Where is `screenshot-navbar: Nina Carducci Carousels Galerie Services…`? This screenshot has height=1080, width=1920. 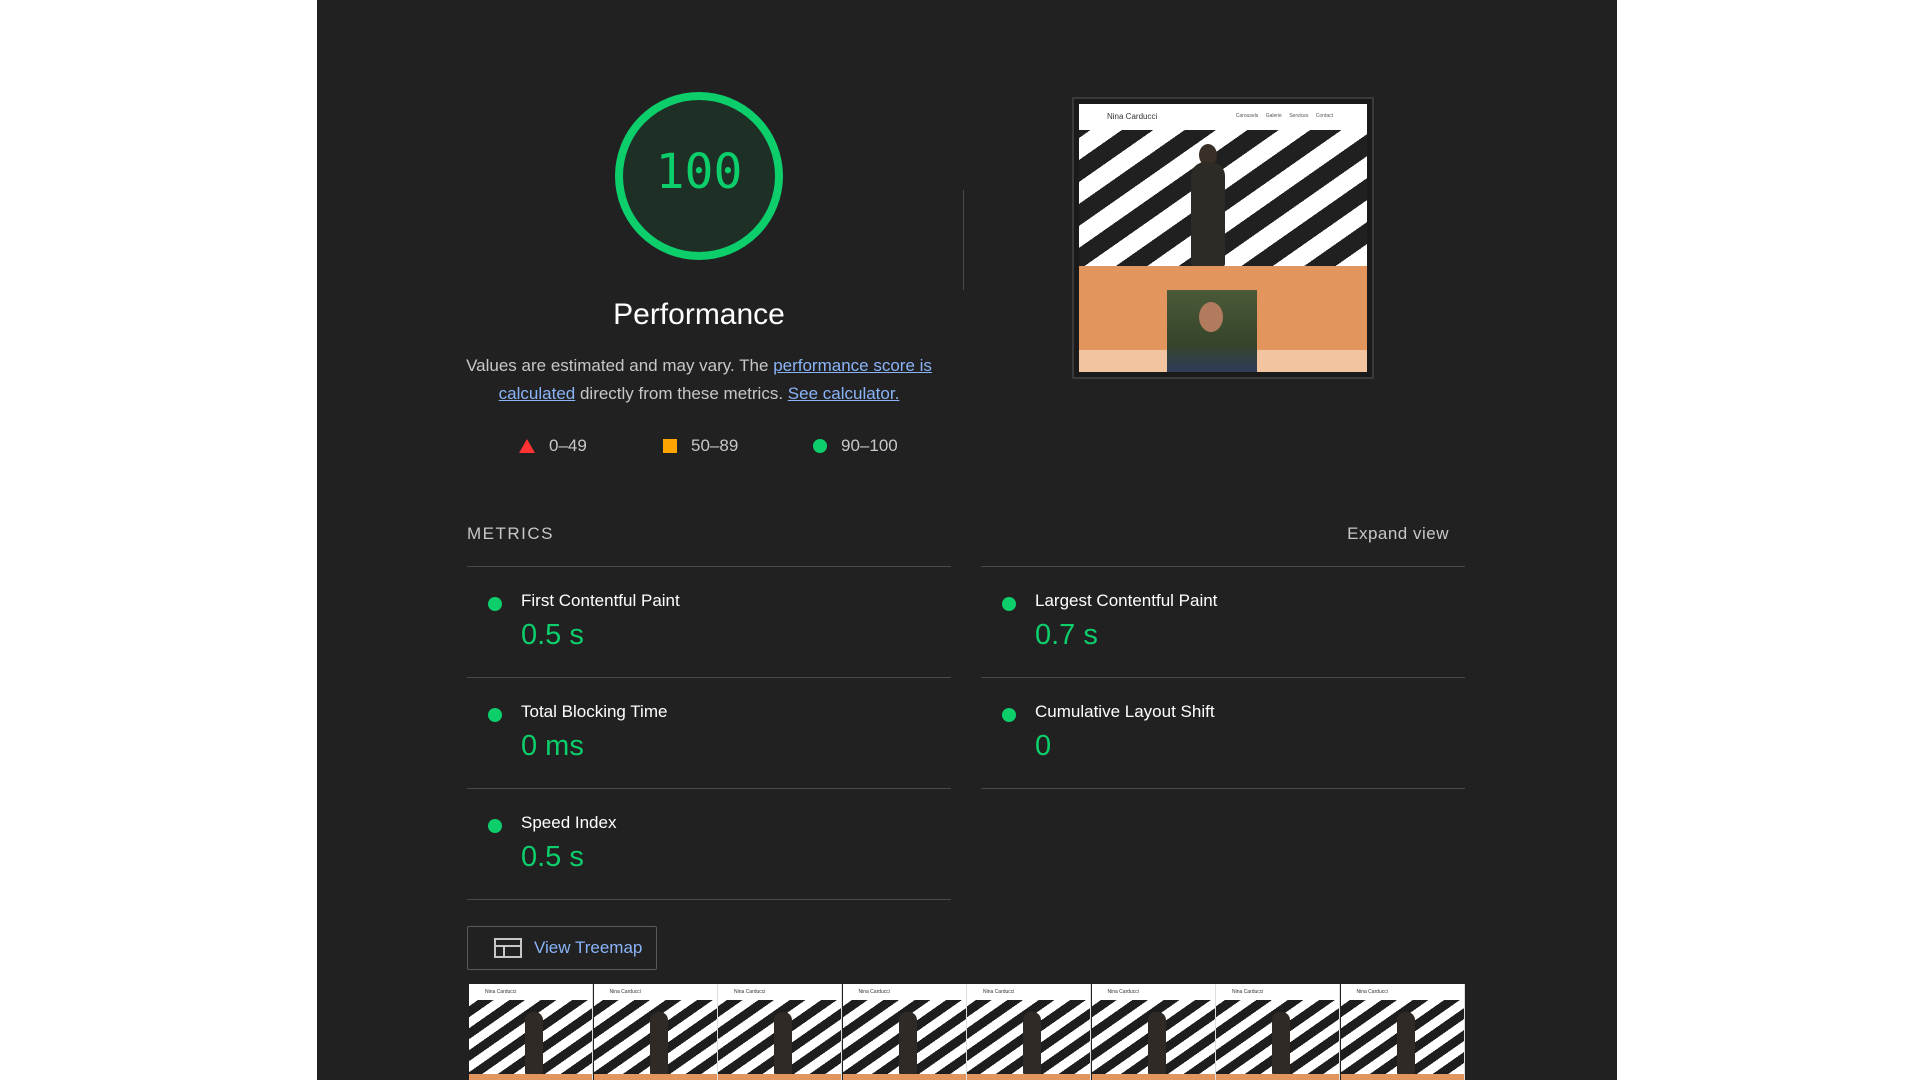 screenshot-navbar: Nina Carducci Carousels Galerie Services… is located at coordinates (1223, 117).